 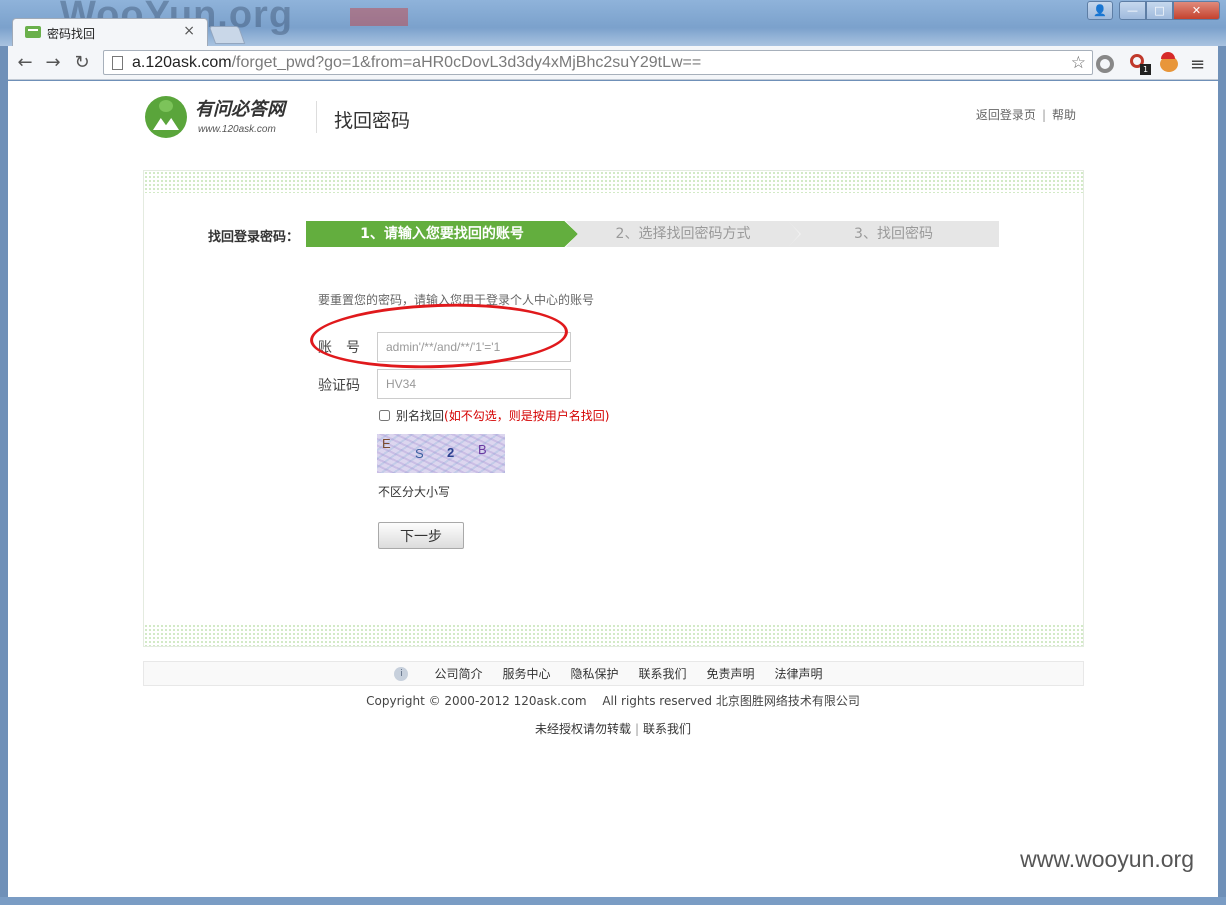 What do you see at coordinates (33, 32) in the screenshot?
I see `site-favicon-icon` at bounding box center [33, 32].